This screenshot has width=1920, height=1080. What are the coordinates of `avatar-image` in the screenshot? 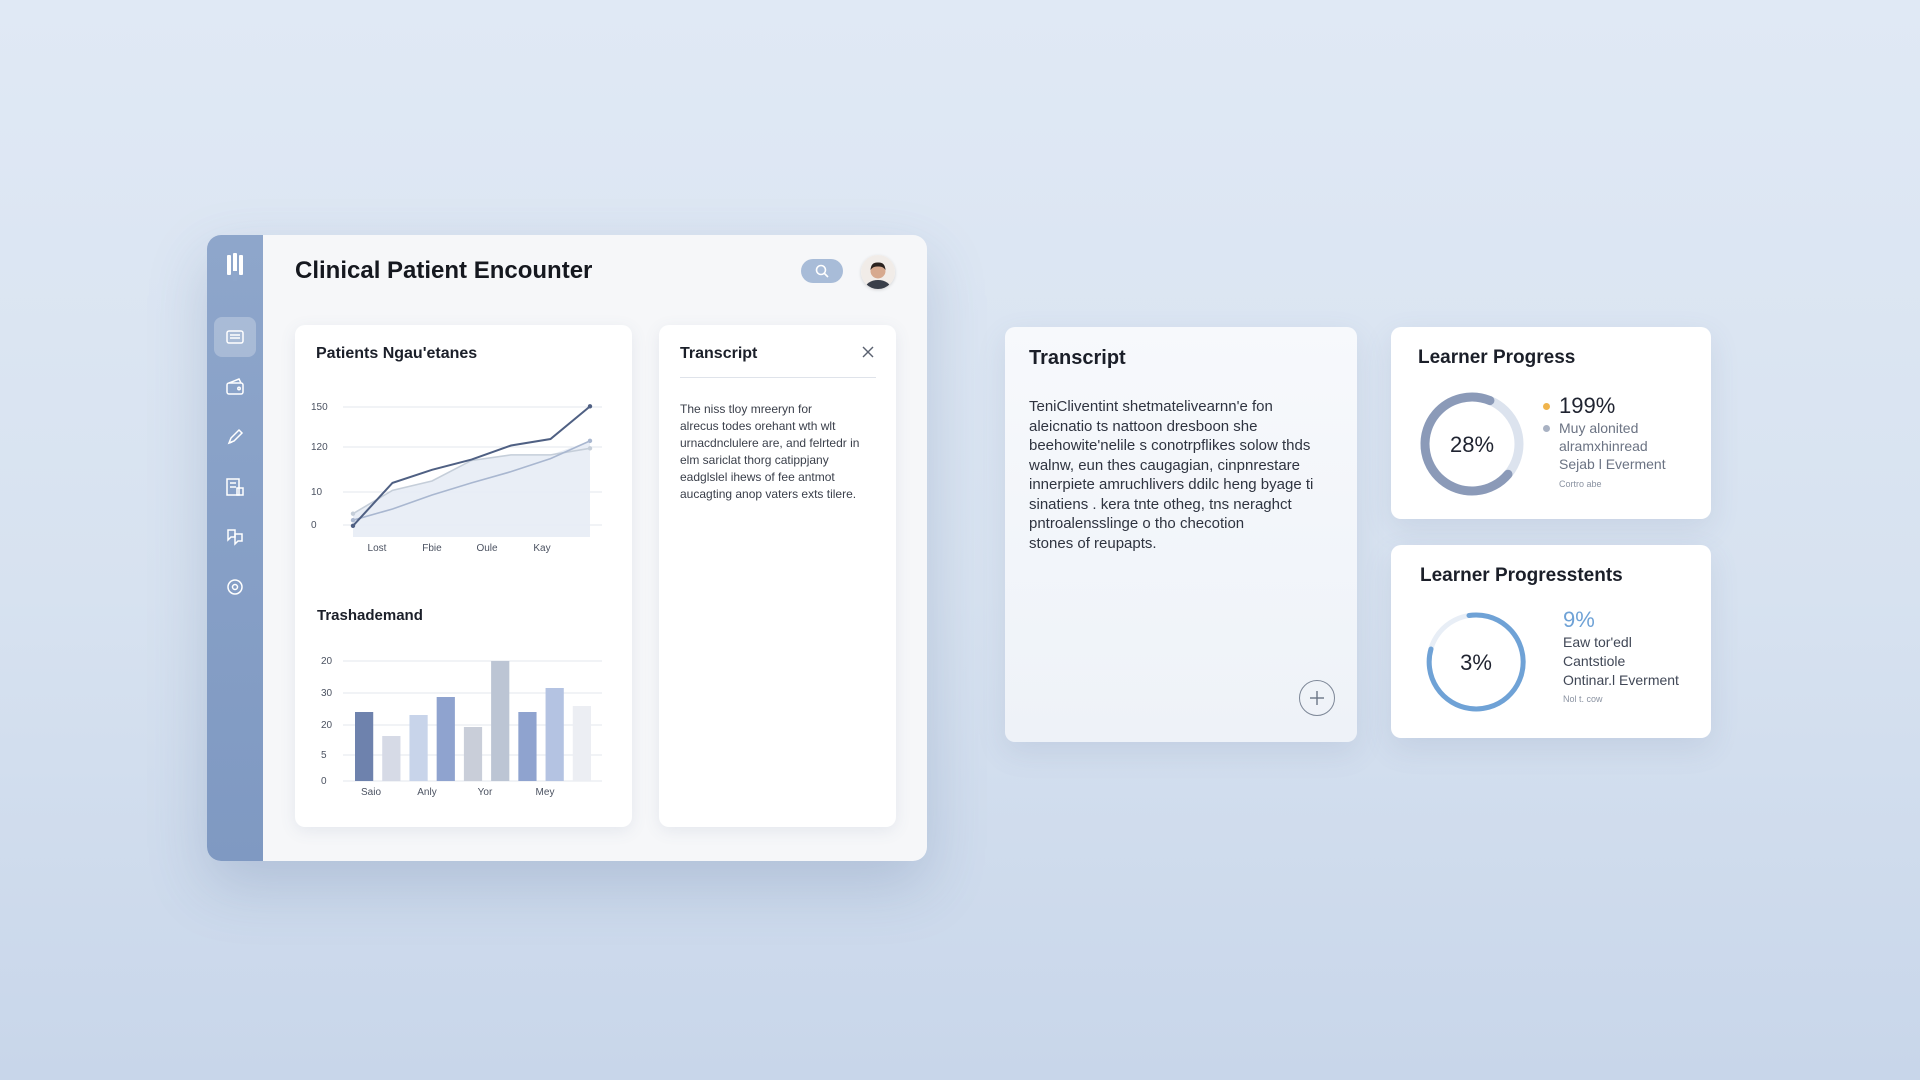 It's located at (878, 272).